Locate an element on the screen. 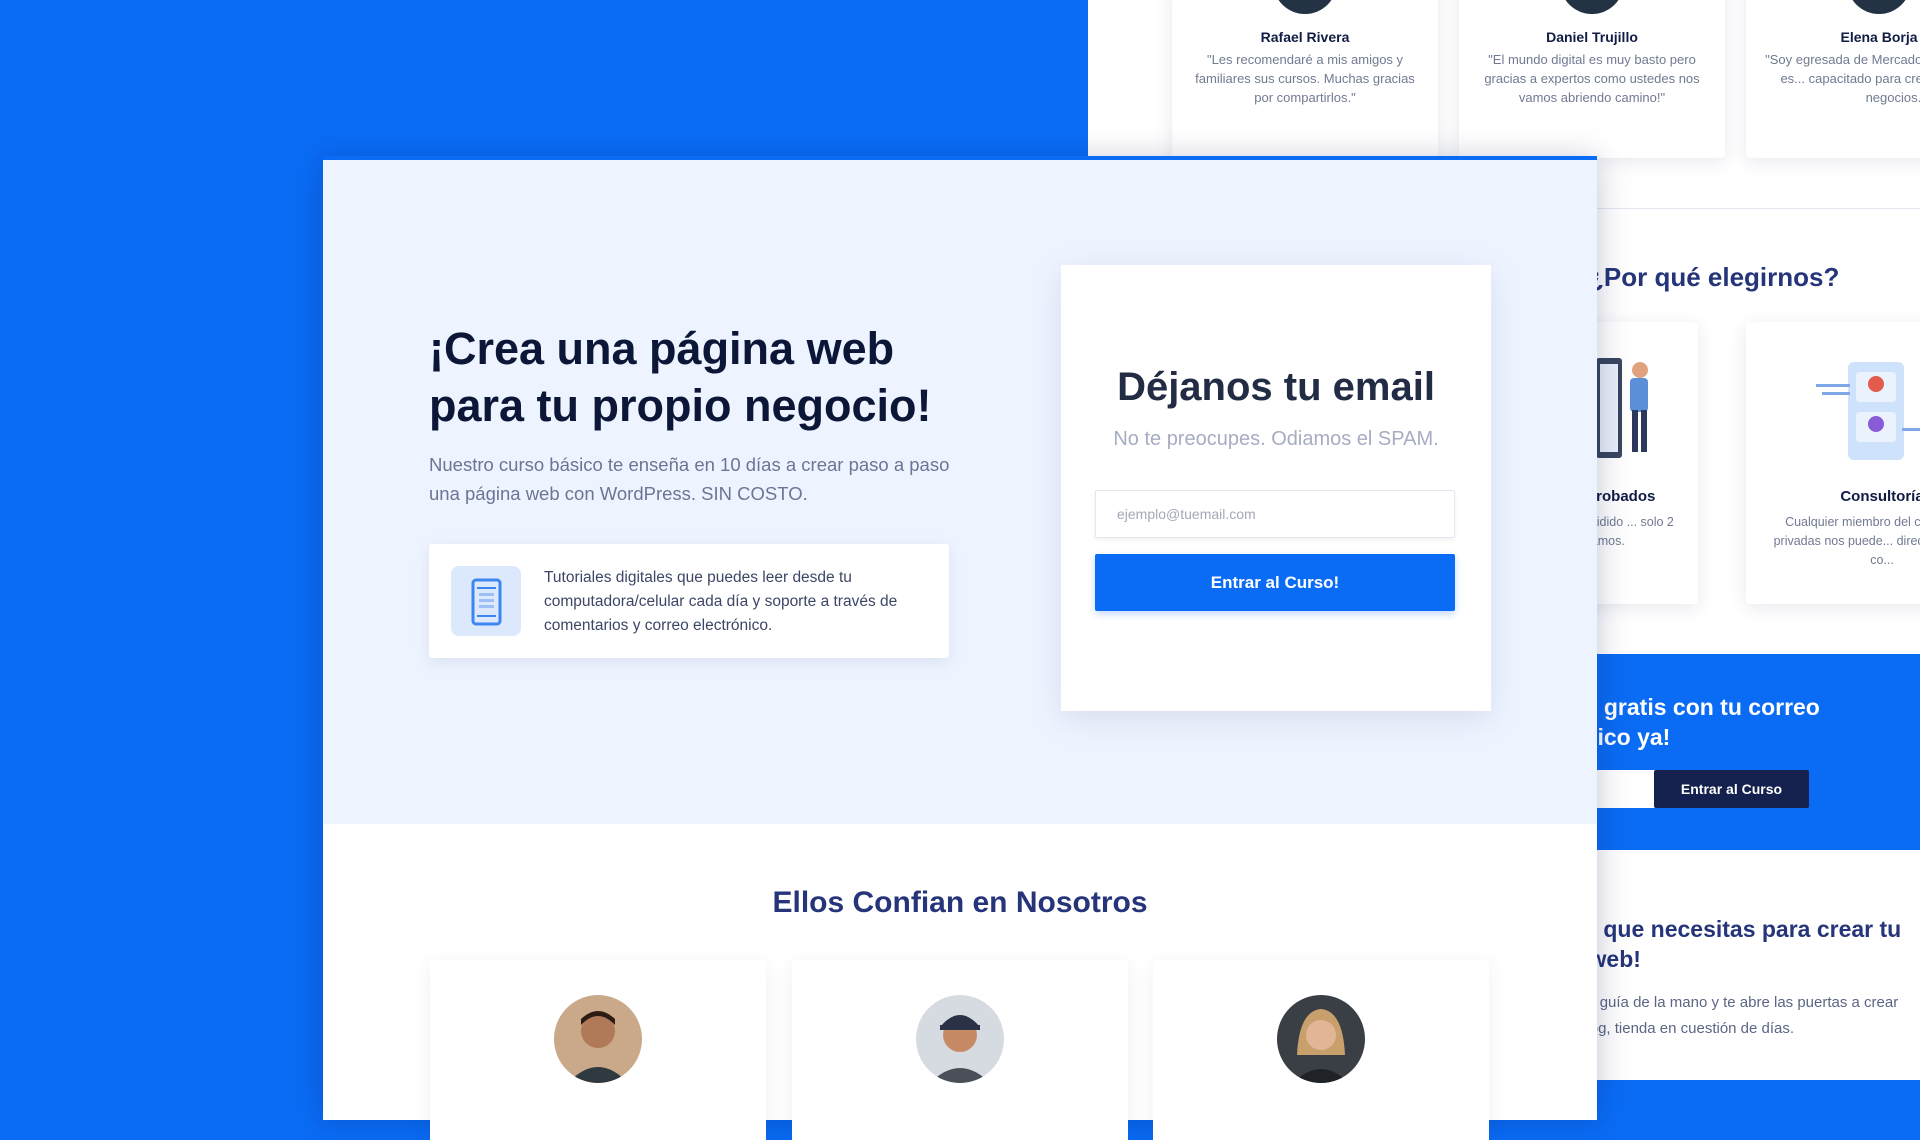  testimonial-name: Elena Borja is located at coordinates (1879, 37).